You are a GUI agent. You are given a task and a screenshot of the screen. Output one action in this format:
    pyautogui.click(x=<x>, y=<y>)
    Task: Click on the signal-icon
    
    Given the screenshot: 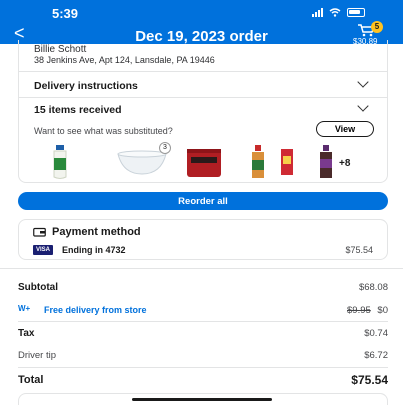 What is the action you would take?
    pyautogui.click(x=317, y=12)
    